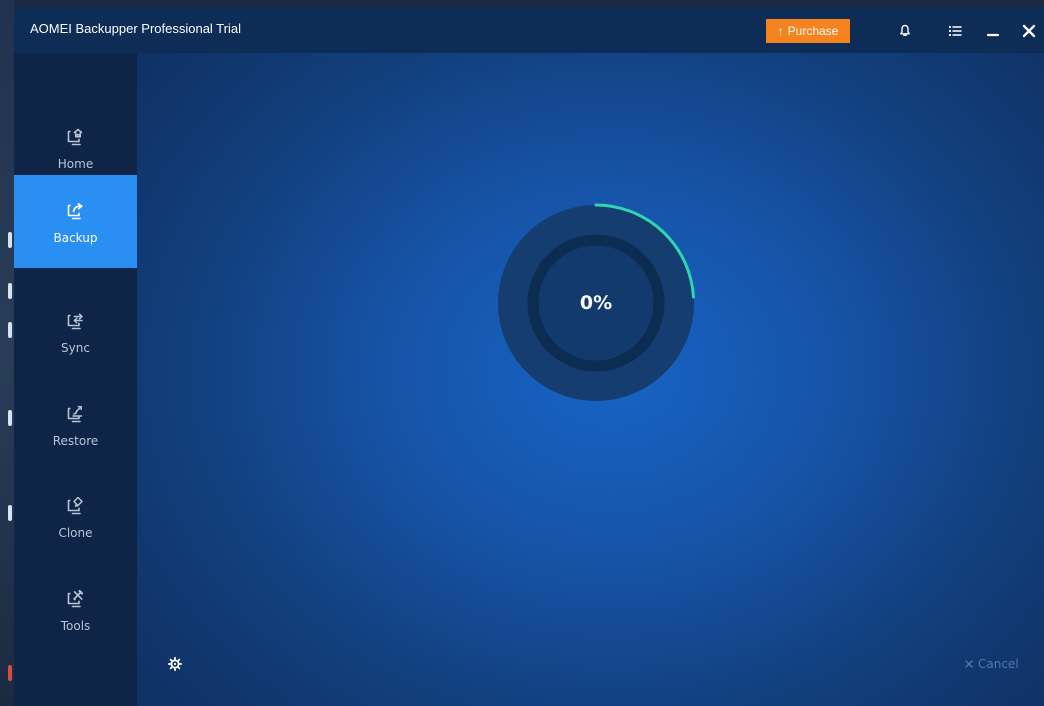 The height and width of the screenshot is (706, 1044). What do you see at coordinates (75, 163) in the screenshot?
I see `sidebar-item-label: Home` at bounding box center [75, 163].